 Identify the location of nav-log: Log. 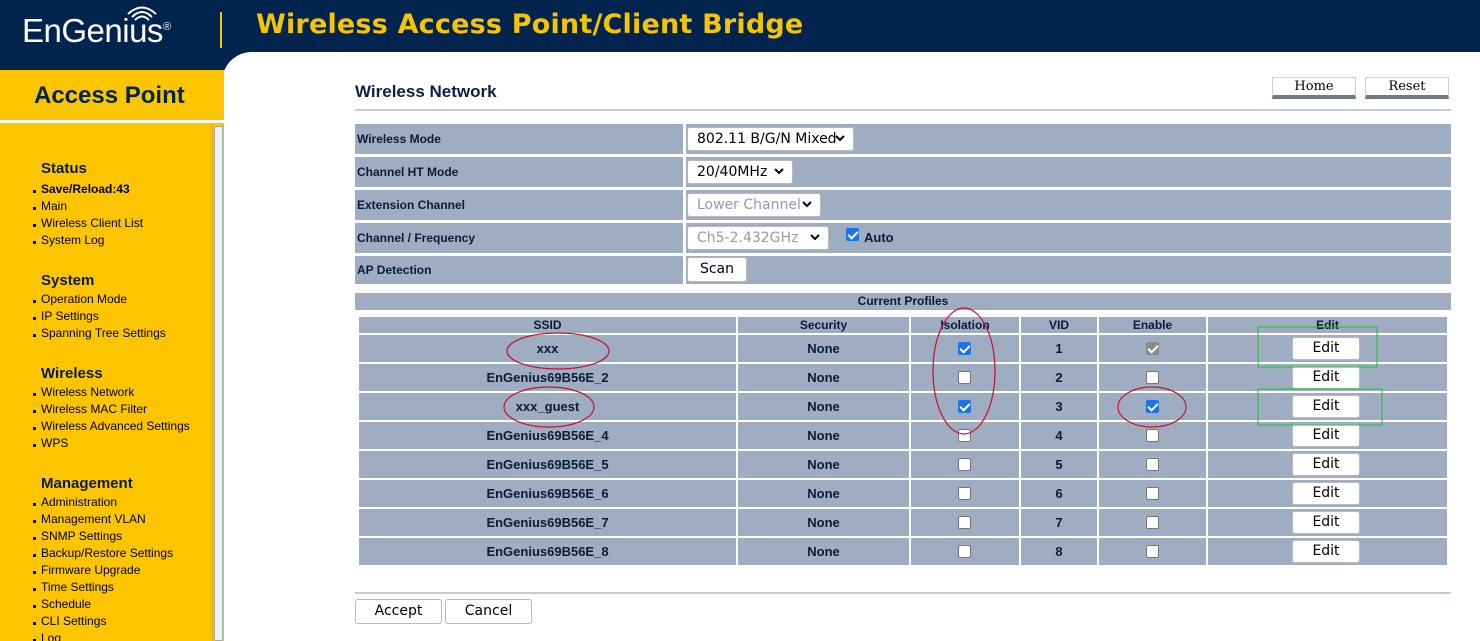
(46, 636).